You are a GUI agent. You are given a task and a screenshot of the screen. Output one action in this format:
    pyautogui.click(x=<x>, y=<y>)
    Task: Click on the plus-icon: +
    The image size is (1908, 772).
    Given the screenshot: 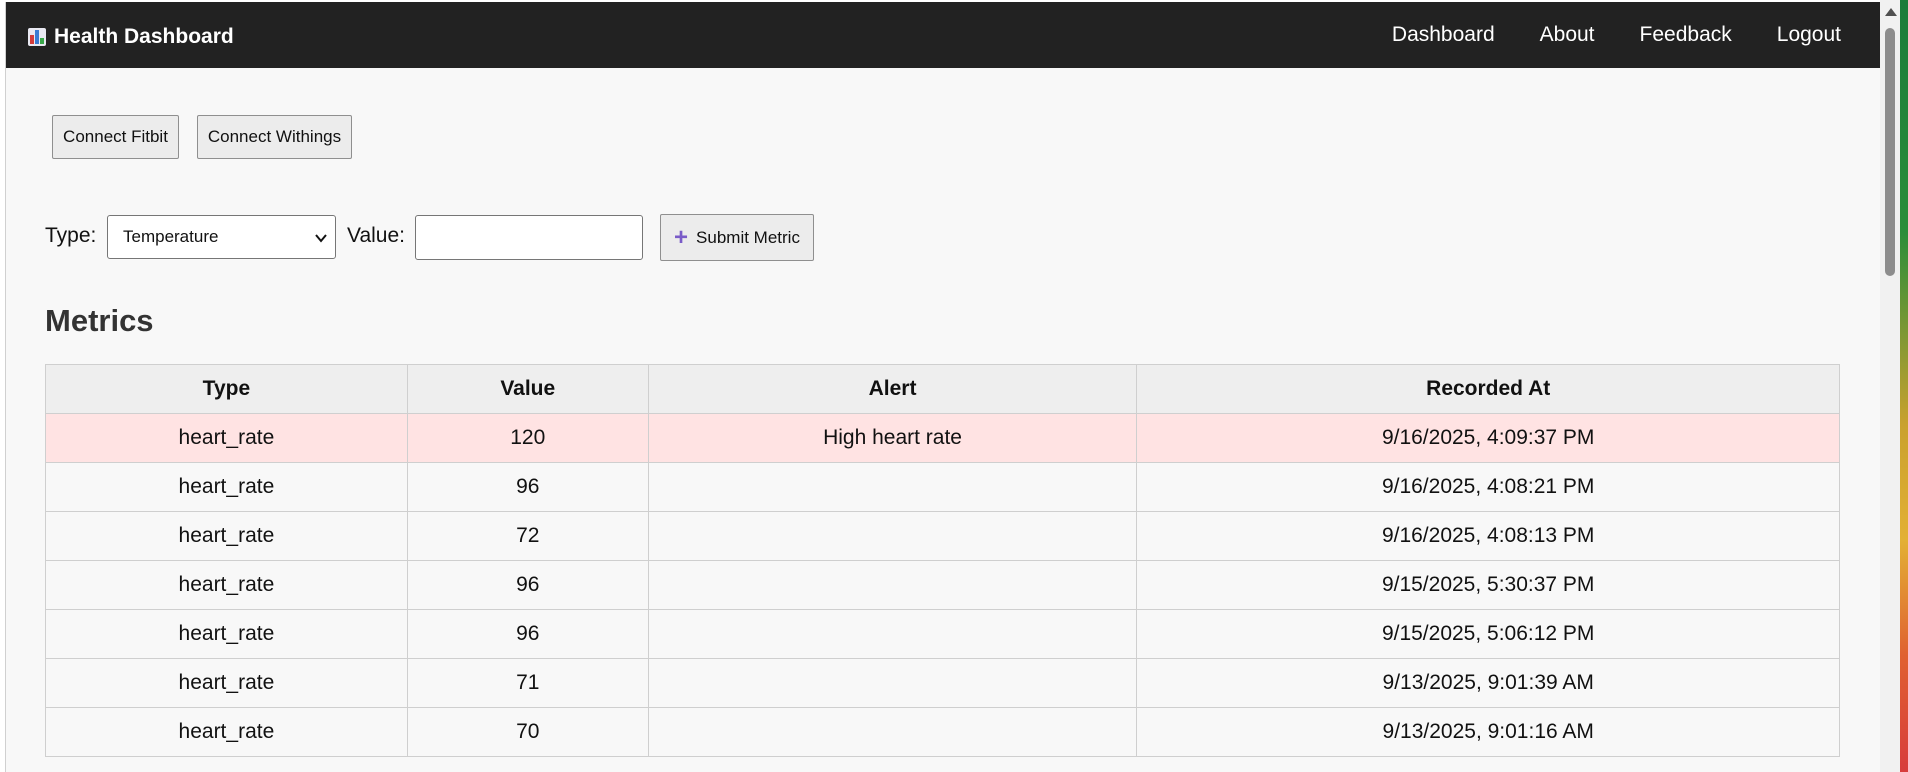 What is the action you would take?
    pyautogui.click(x=681, y=237)
    